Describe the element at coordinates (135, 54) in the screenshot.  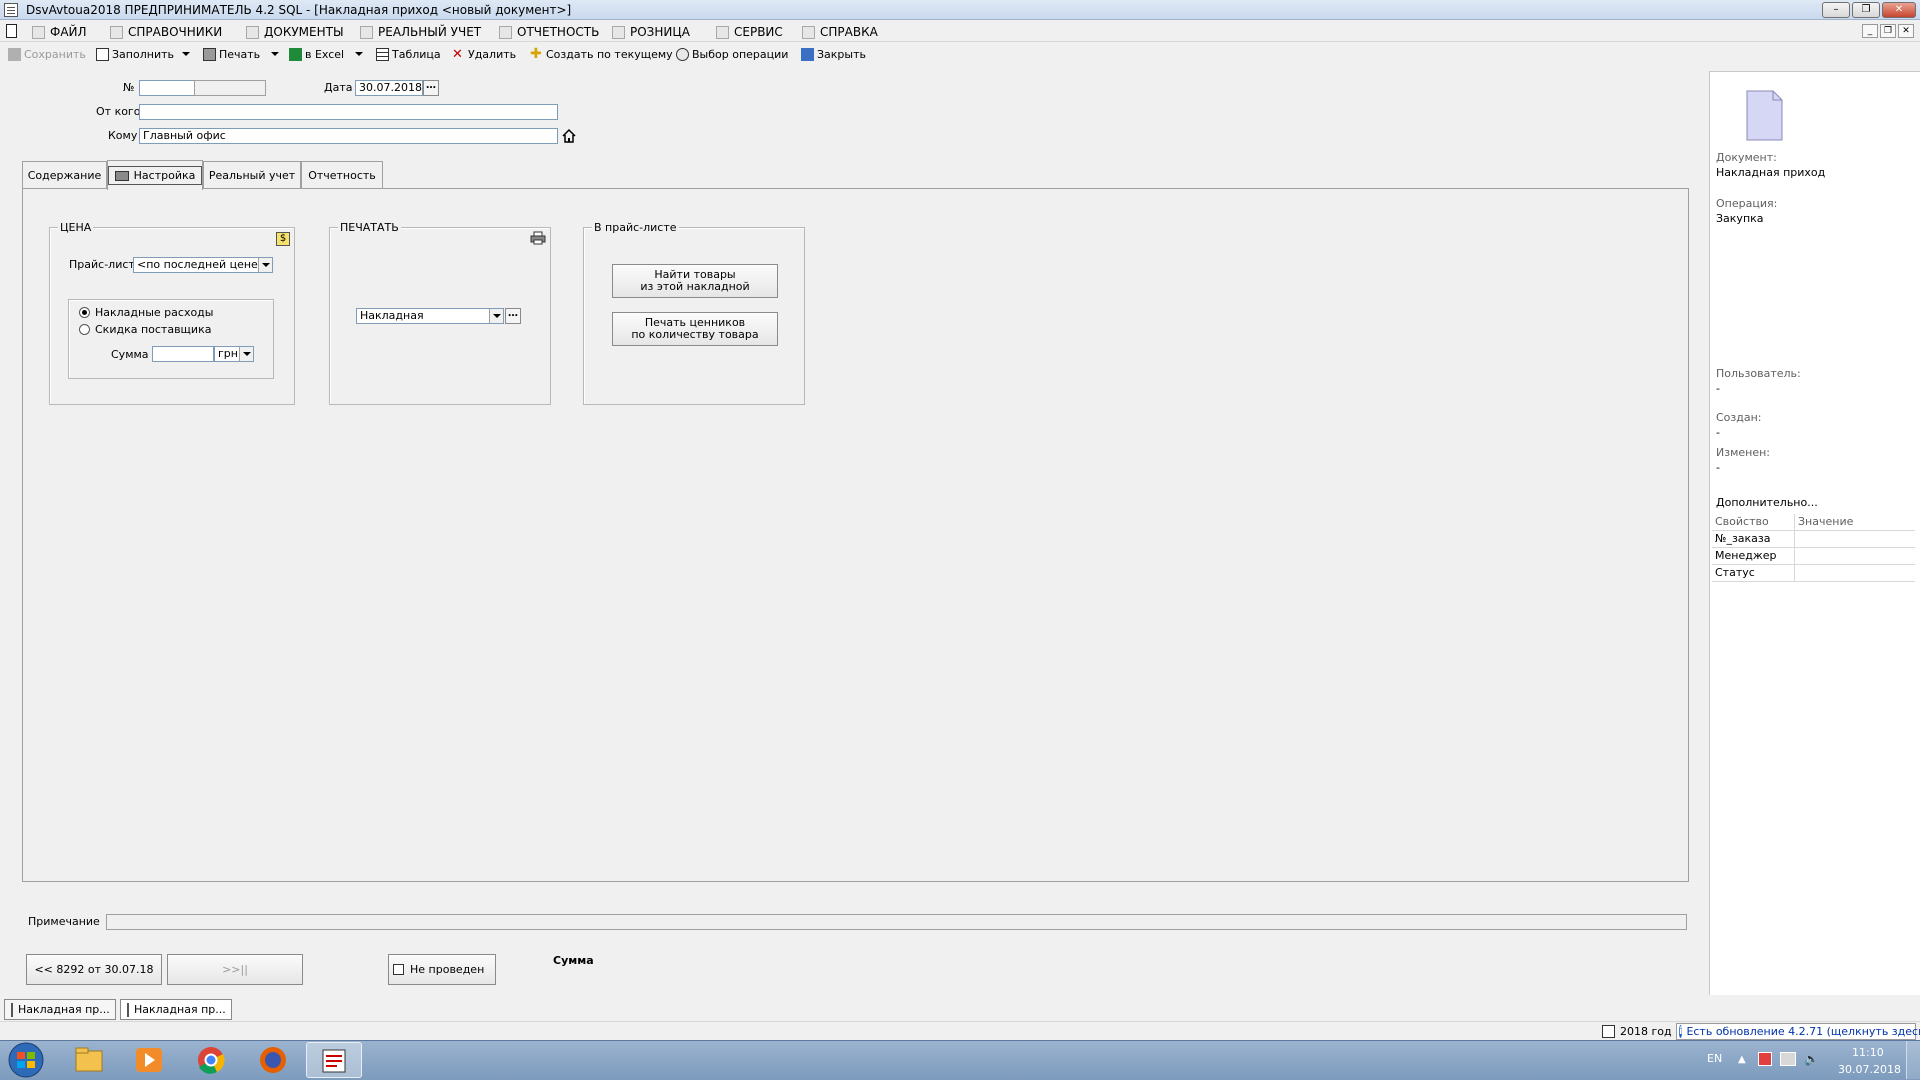
I see `fill-button: Заполнить` at that location.